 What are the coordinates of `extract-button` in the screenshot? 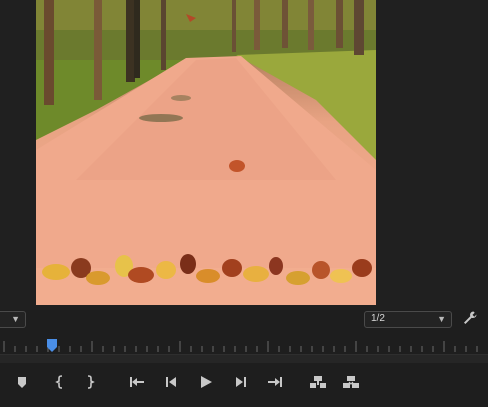 It's located at (351, 382).